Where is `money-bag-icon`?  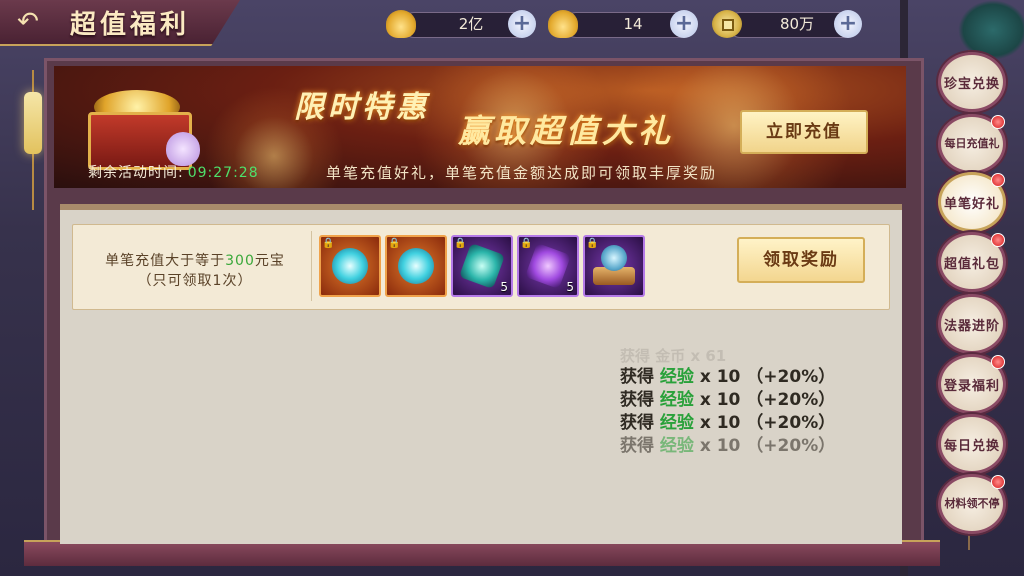 money-bag-icon is located at coordinates (183, 149).